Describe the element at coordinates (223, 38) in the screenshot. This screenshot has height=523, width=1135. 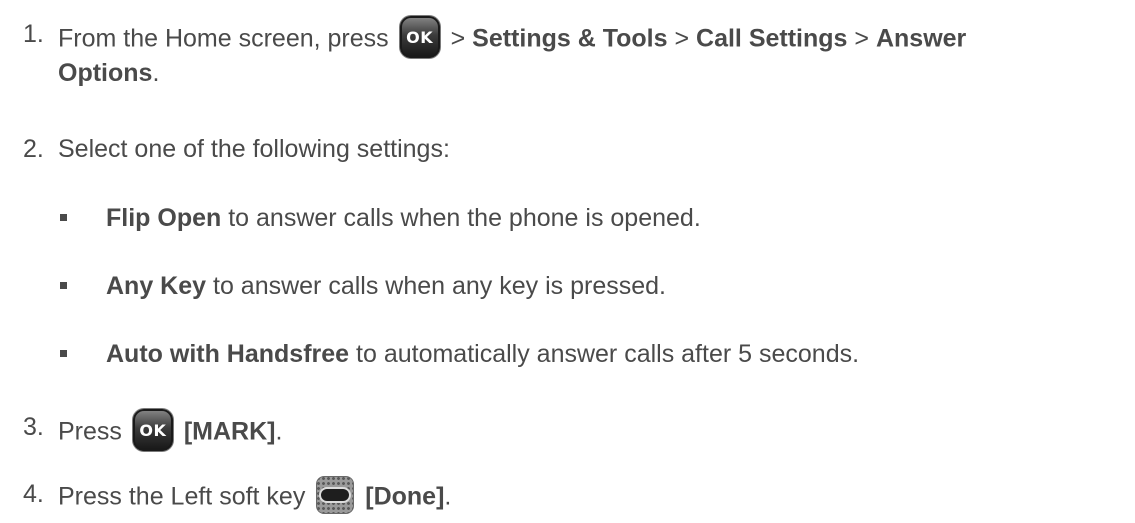
I see `step-prefix: From the Home screen, press` at that location.